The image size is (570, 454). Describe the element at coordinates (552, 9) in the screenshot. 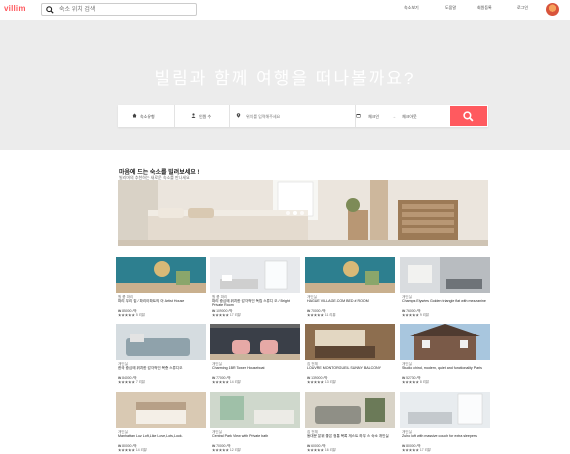

I see `avatar` at that location.